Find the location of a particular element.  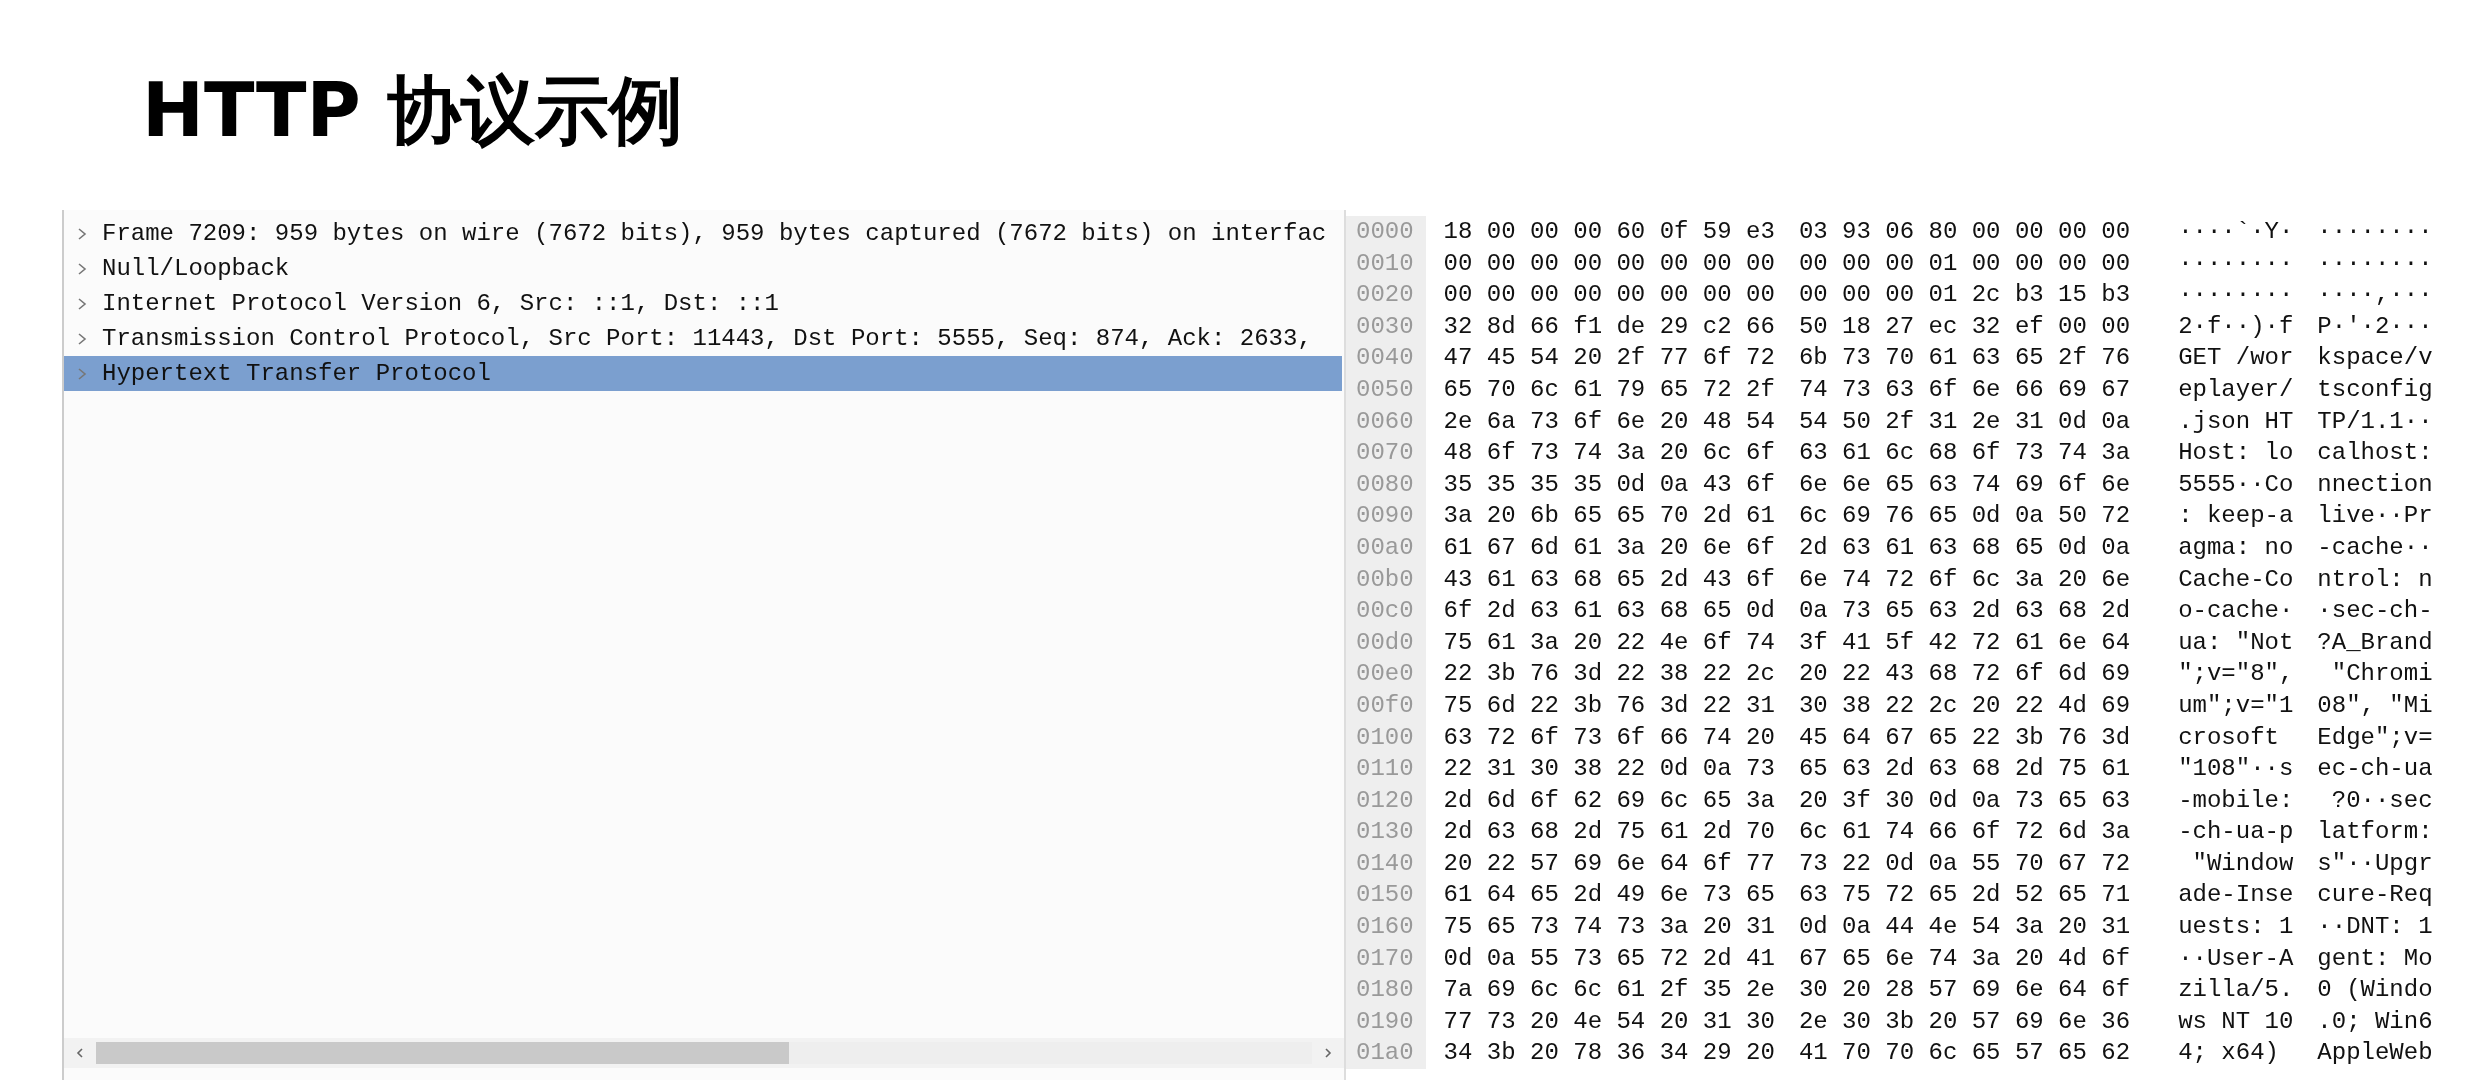

hex-bytes: 0a 73 65 63 2d 63 68 2d is located at coordinates (1964, 611).